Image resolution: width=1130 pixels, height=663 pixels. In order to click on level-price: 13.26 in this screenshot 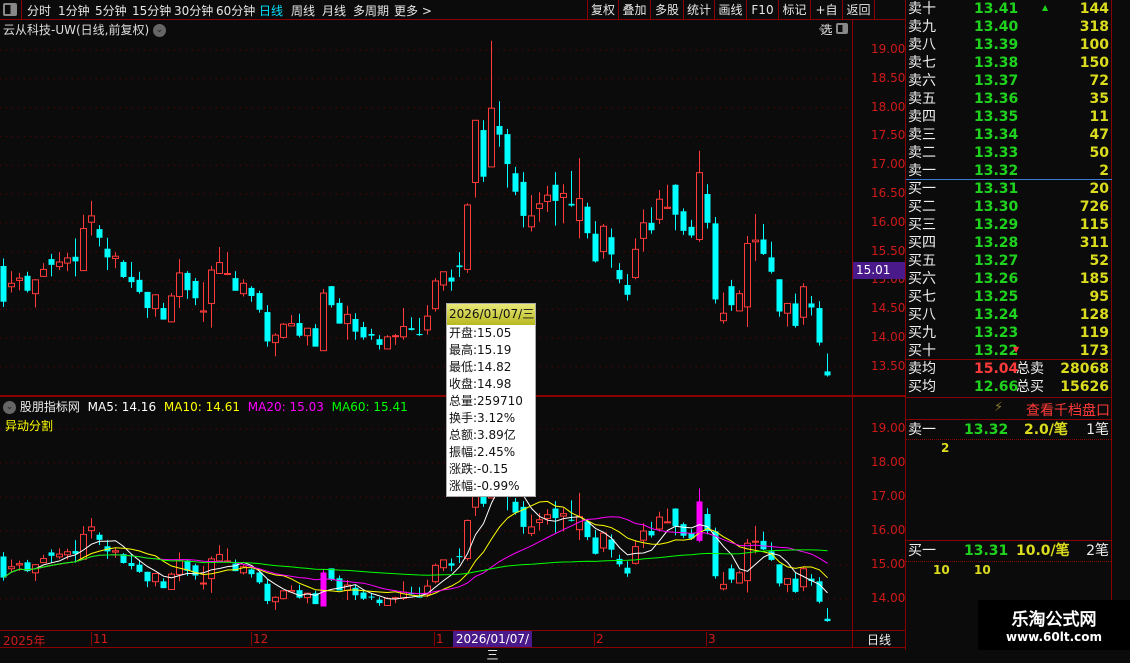, I will do `click(996, 279)`.